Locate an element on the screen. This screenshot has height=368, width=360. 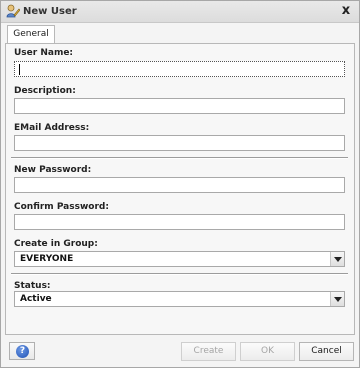
user-edit-icon is located at coordinates (13, 11).